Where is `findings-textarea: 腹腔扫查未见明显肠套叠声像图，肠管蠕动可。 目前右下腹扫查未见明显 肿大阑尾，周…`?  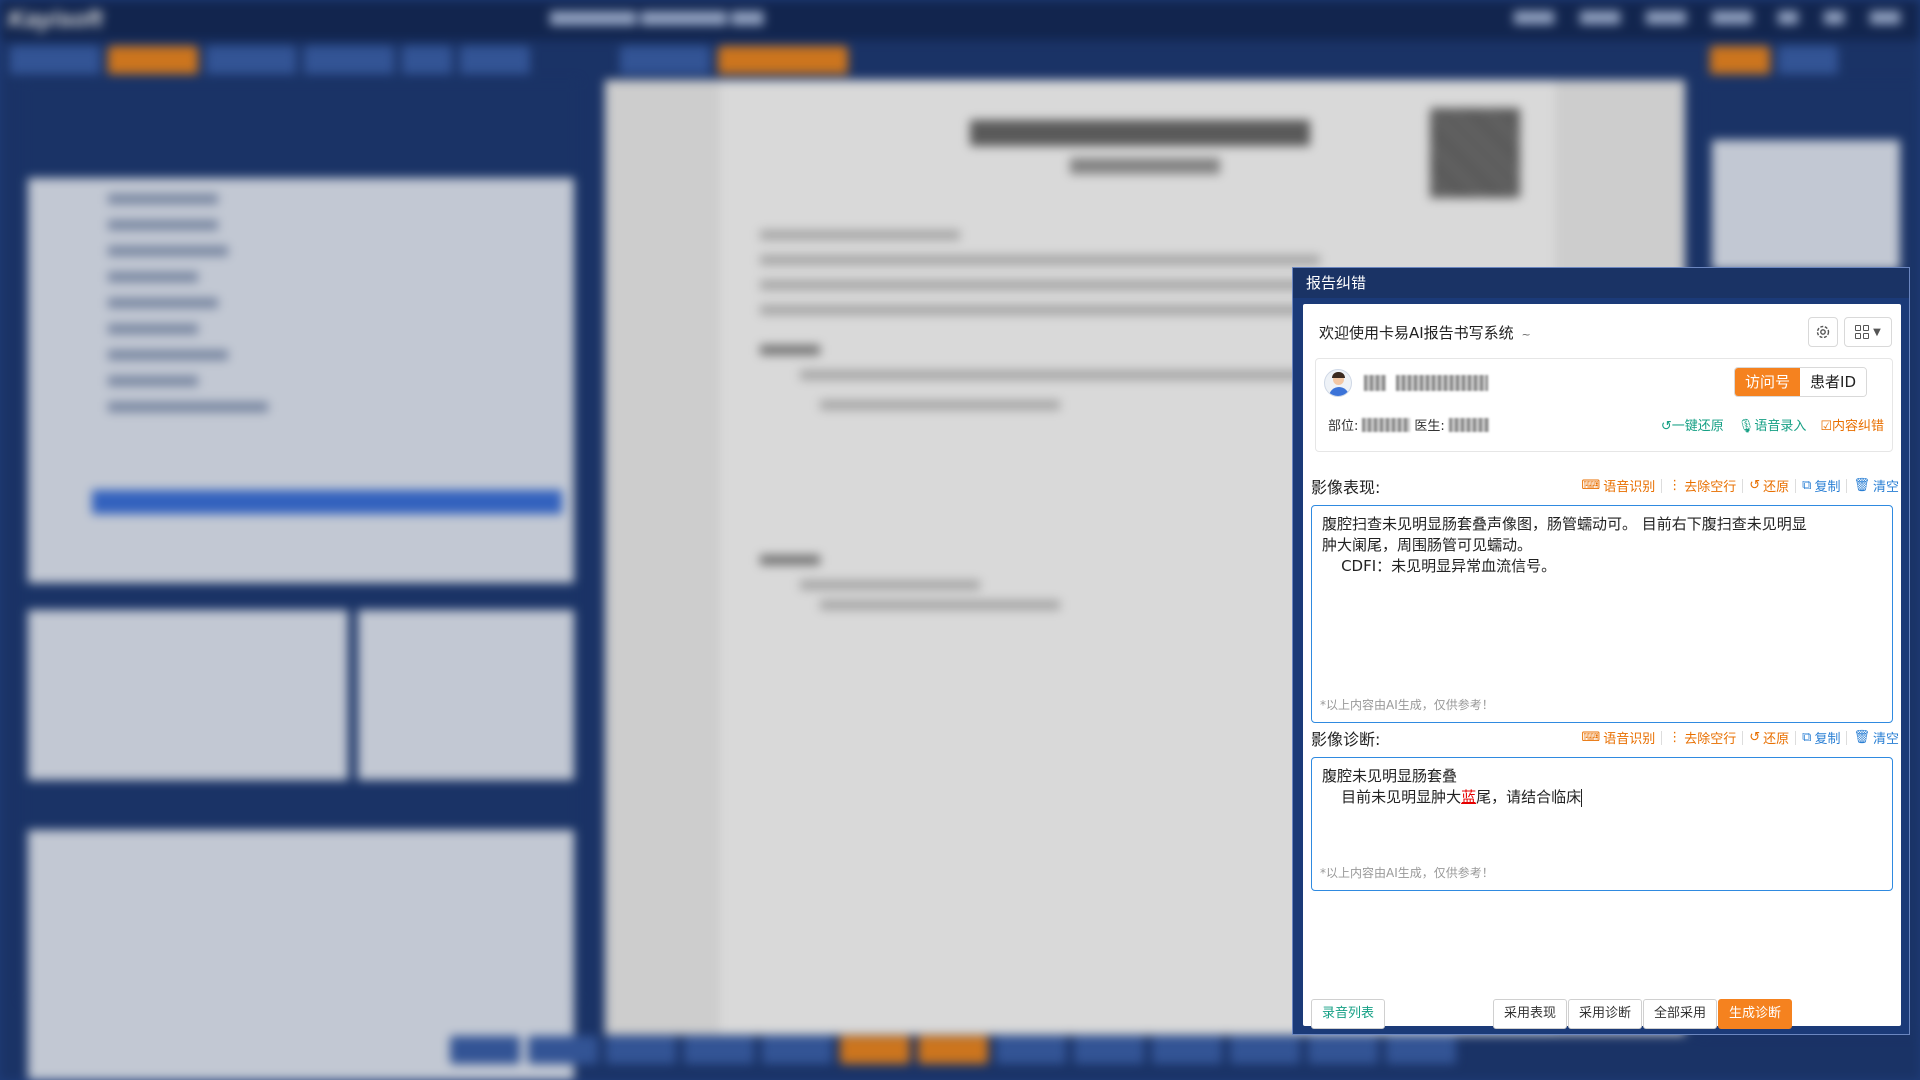 findings-textarea: 腹腔扫查未见明显肠套叠声像图，肠管蠕动可。 目前右下腹扫查未见明显 肿大阑尾，周… is located at coordinates (1602, 614).